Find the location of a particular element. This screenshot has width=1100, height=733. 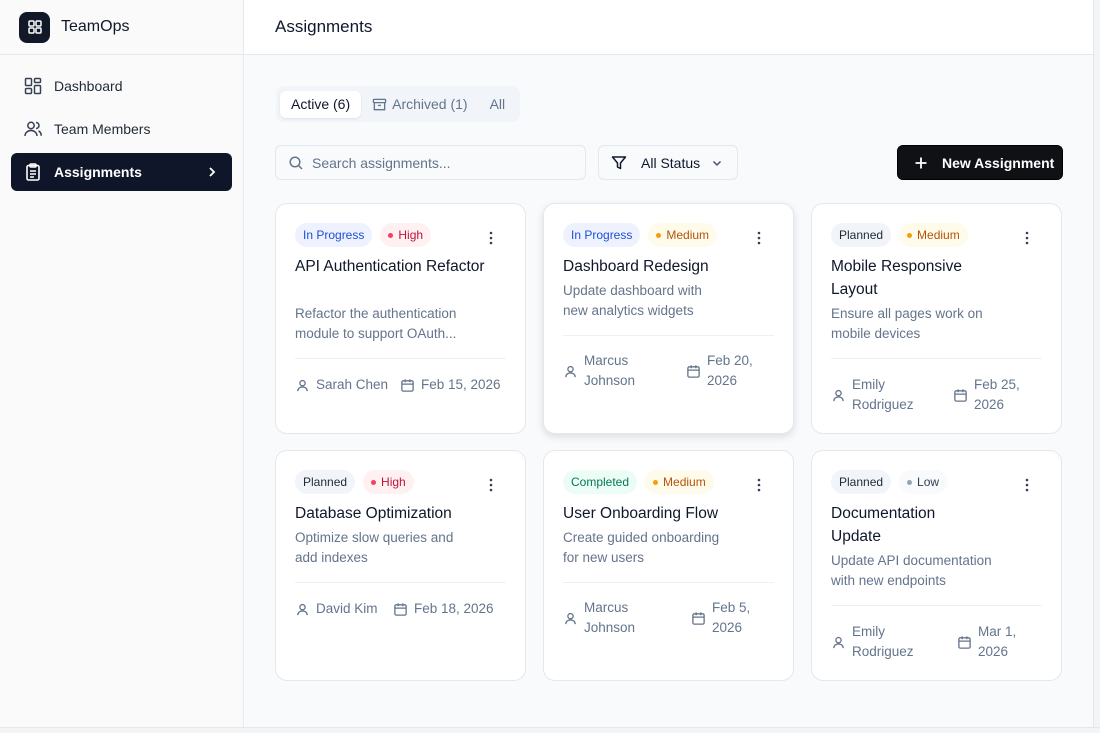

filter-label: All Status is located at coordinates (671, 162).